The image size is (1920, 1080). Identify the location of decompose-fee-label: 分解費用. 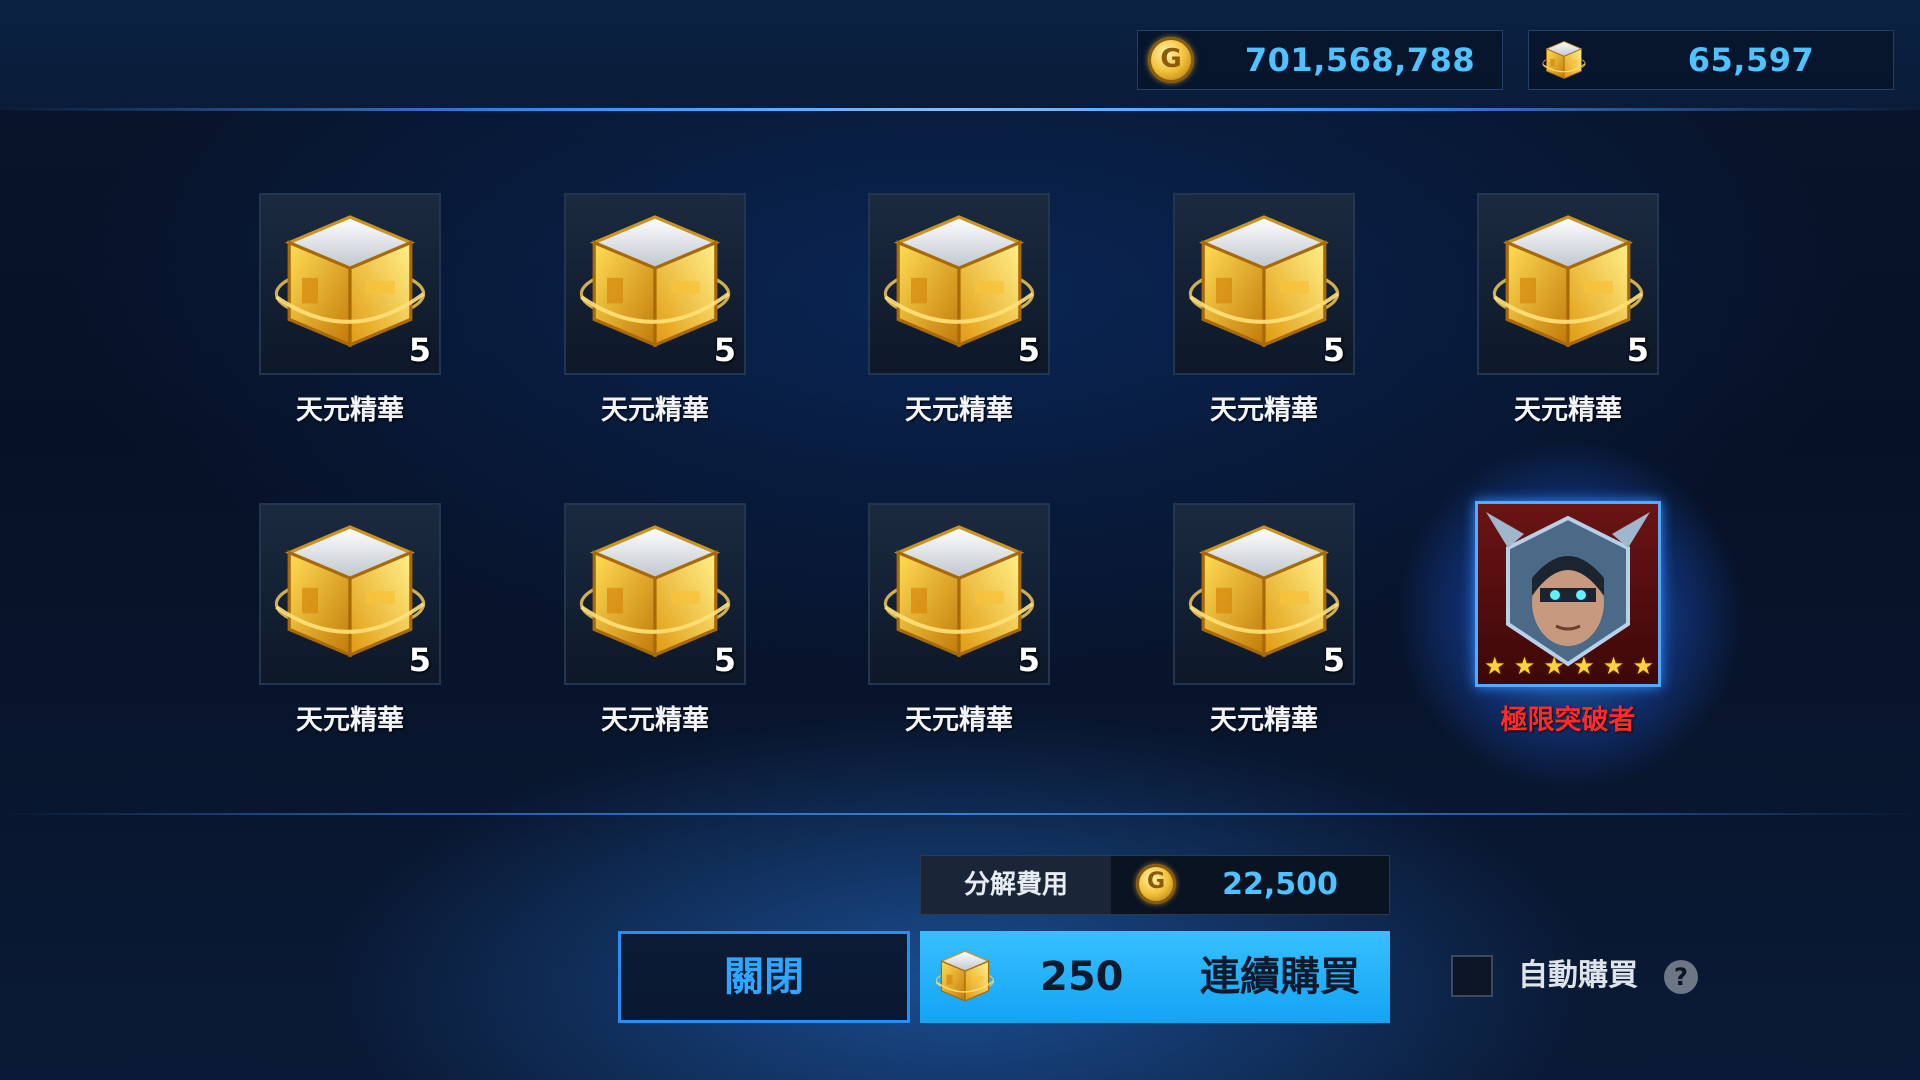
(1016, 885).